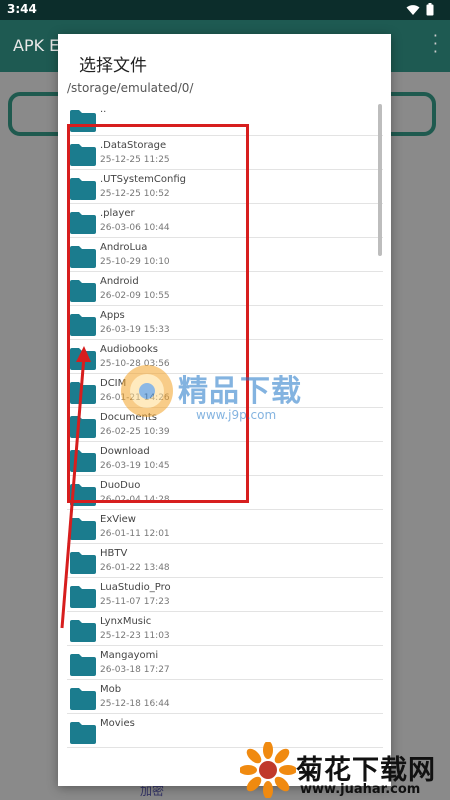 The height and width of the screenshot is (800, 450). Describe the element at coordinates (126, 621) in the screenshot. I see `file-name: LynxMusic` at that location.